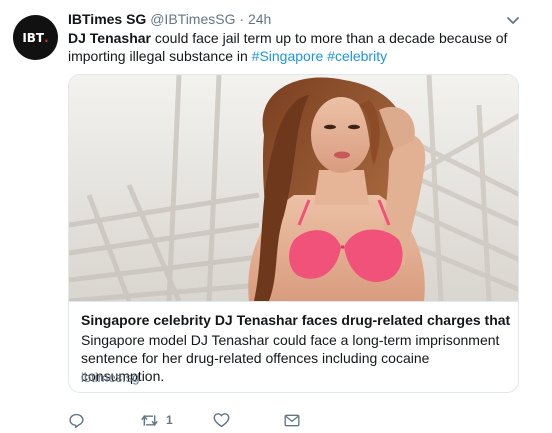  Describe the element at coordinates (107, 19) in the screenshot. I see `author-name: IBTimes SG` at that location.